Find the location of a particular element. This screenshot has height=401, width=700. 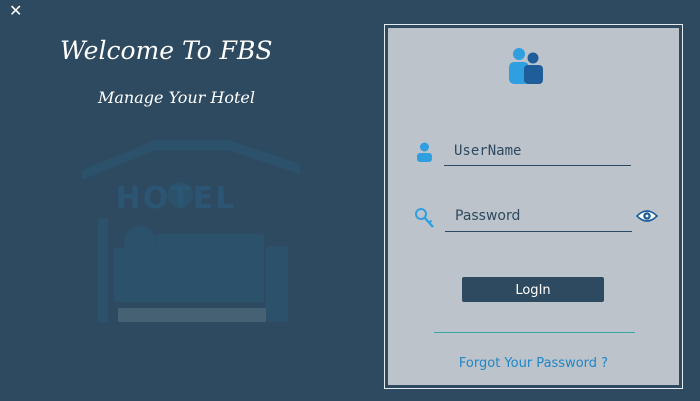

users-group-icon is located at coordinates (526, 66).